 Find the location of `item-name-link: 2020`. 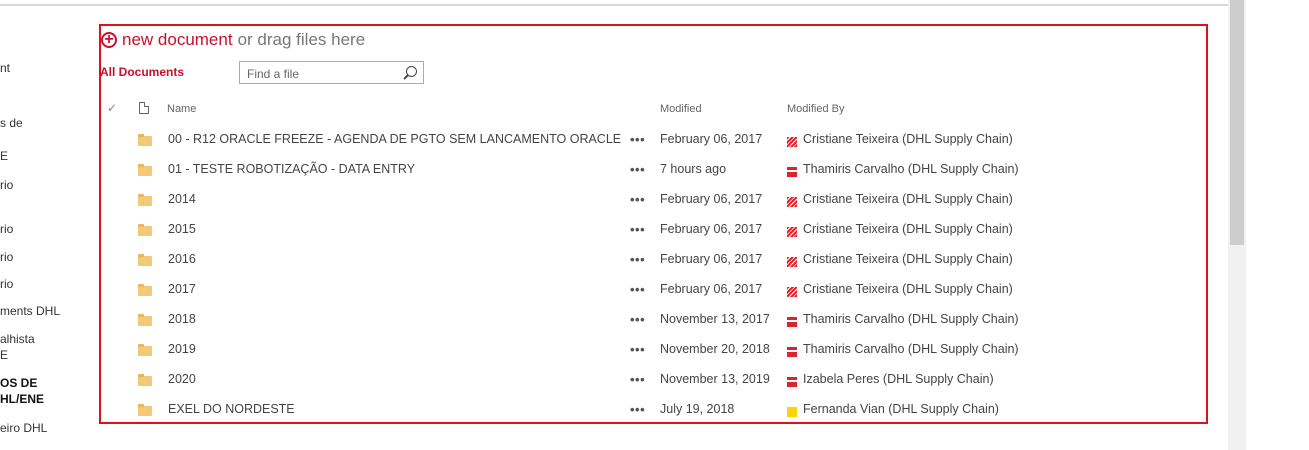

item-name-link: 2020 is located at coordinates (182, 379).